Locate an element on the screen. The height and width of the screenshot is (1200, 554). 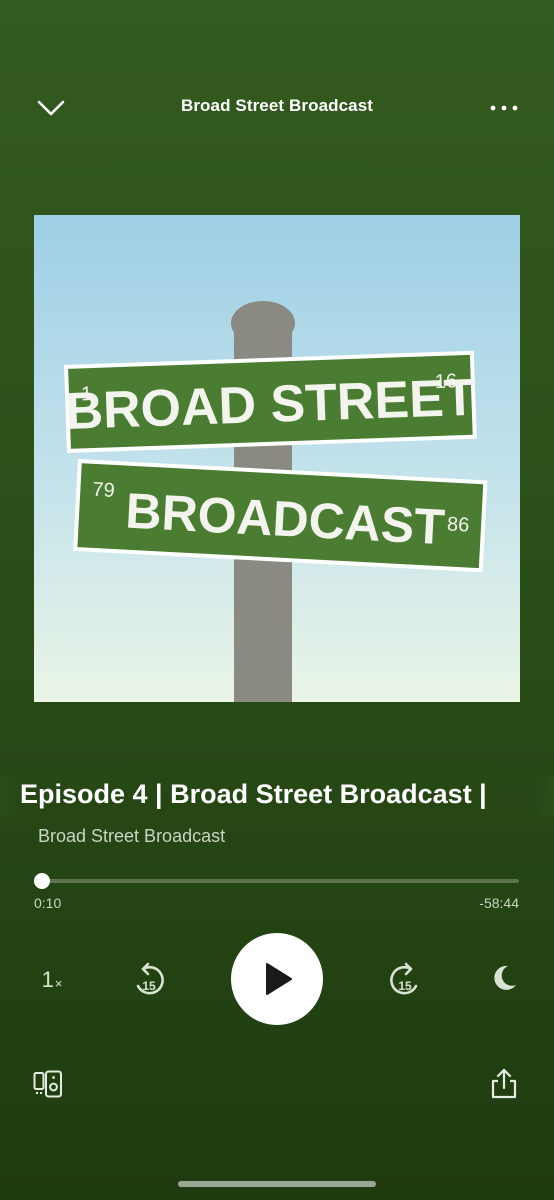
header-title: Broad Street Broadcast is located at coordinates (277, 105).